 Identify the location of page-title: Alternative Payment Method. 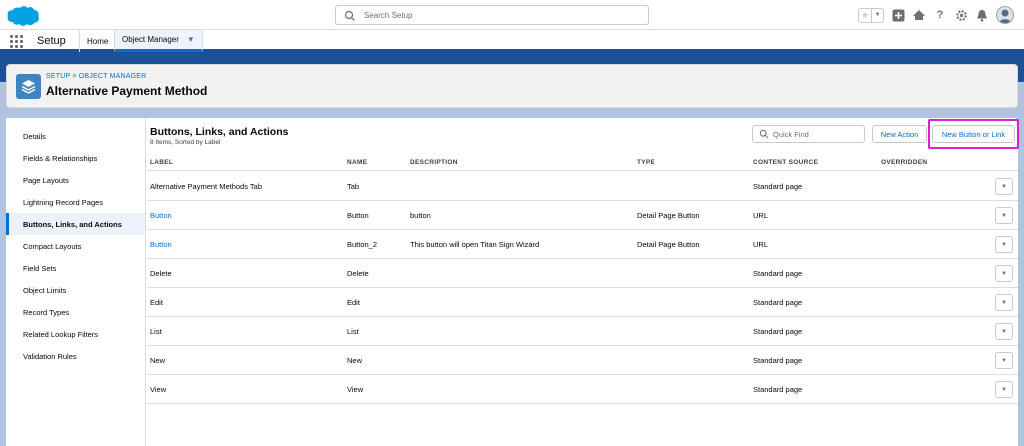
(127, 91).